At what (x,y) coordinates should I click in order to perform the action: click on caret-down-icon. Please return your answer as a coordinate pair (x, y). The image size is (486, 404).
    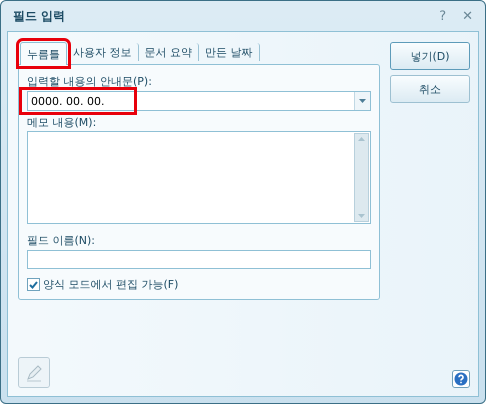
    Looking at the image, I should click on (362, 101).